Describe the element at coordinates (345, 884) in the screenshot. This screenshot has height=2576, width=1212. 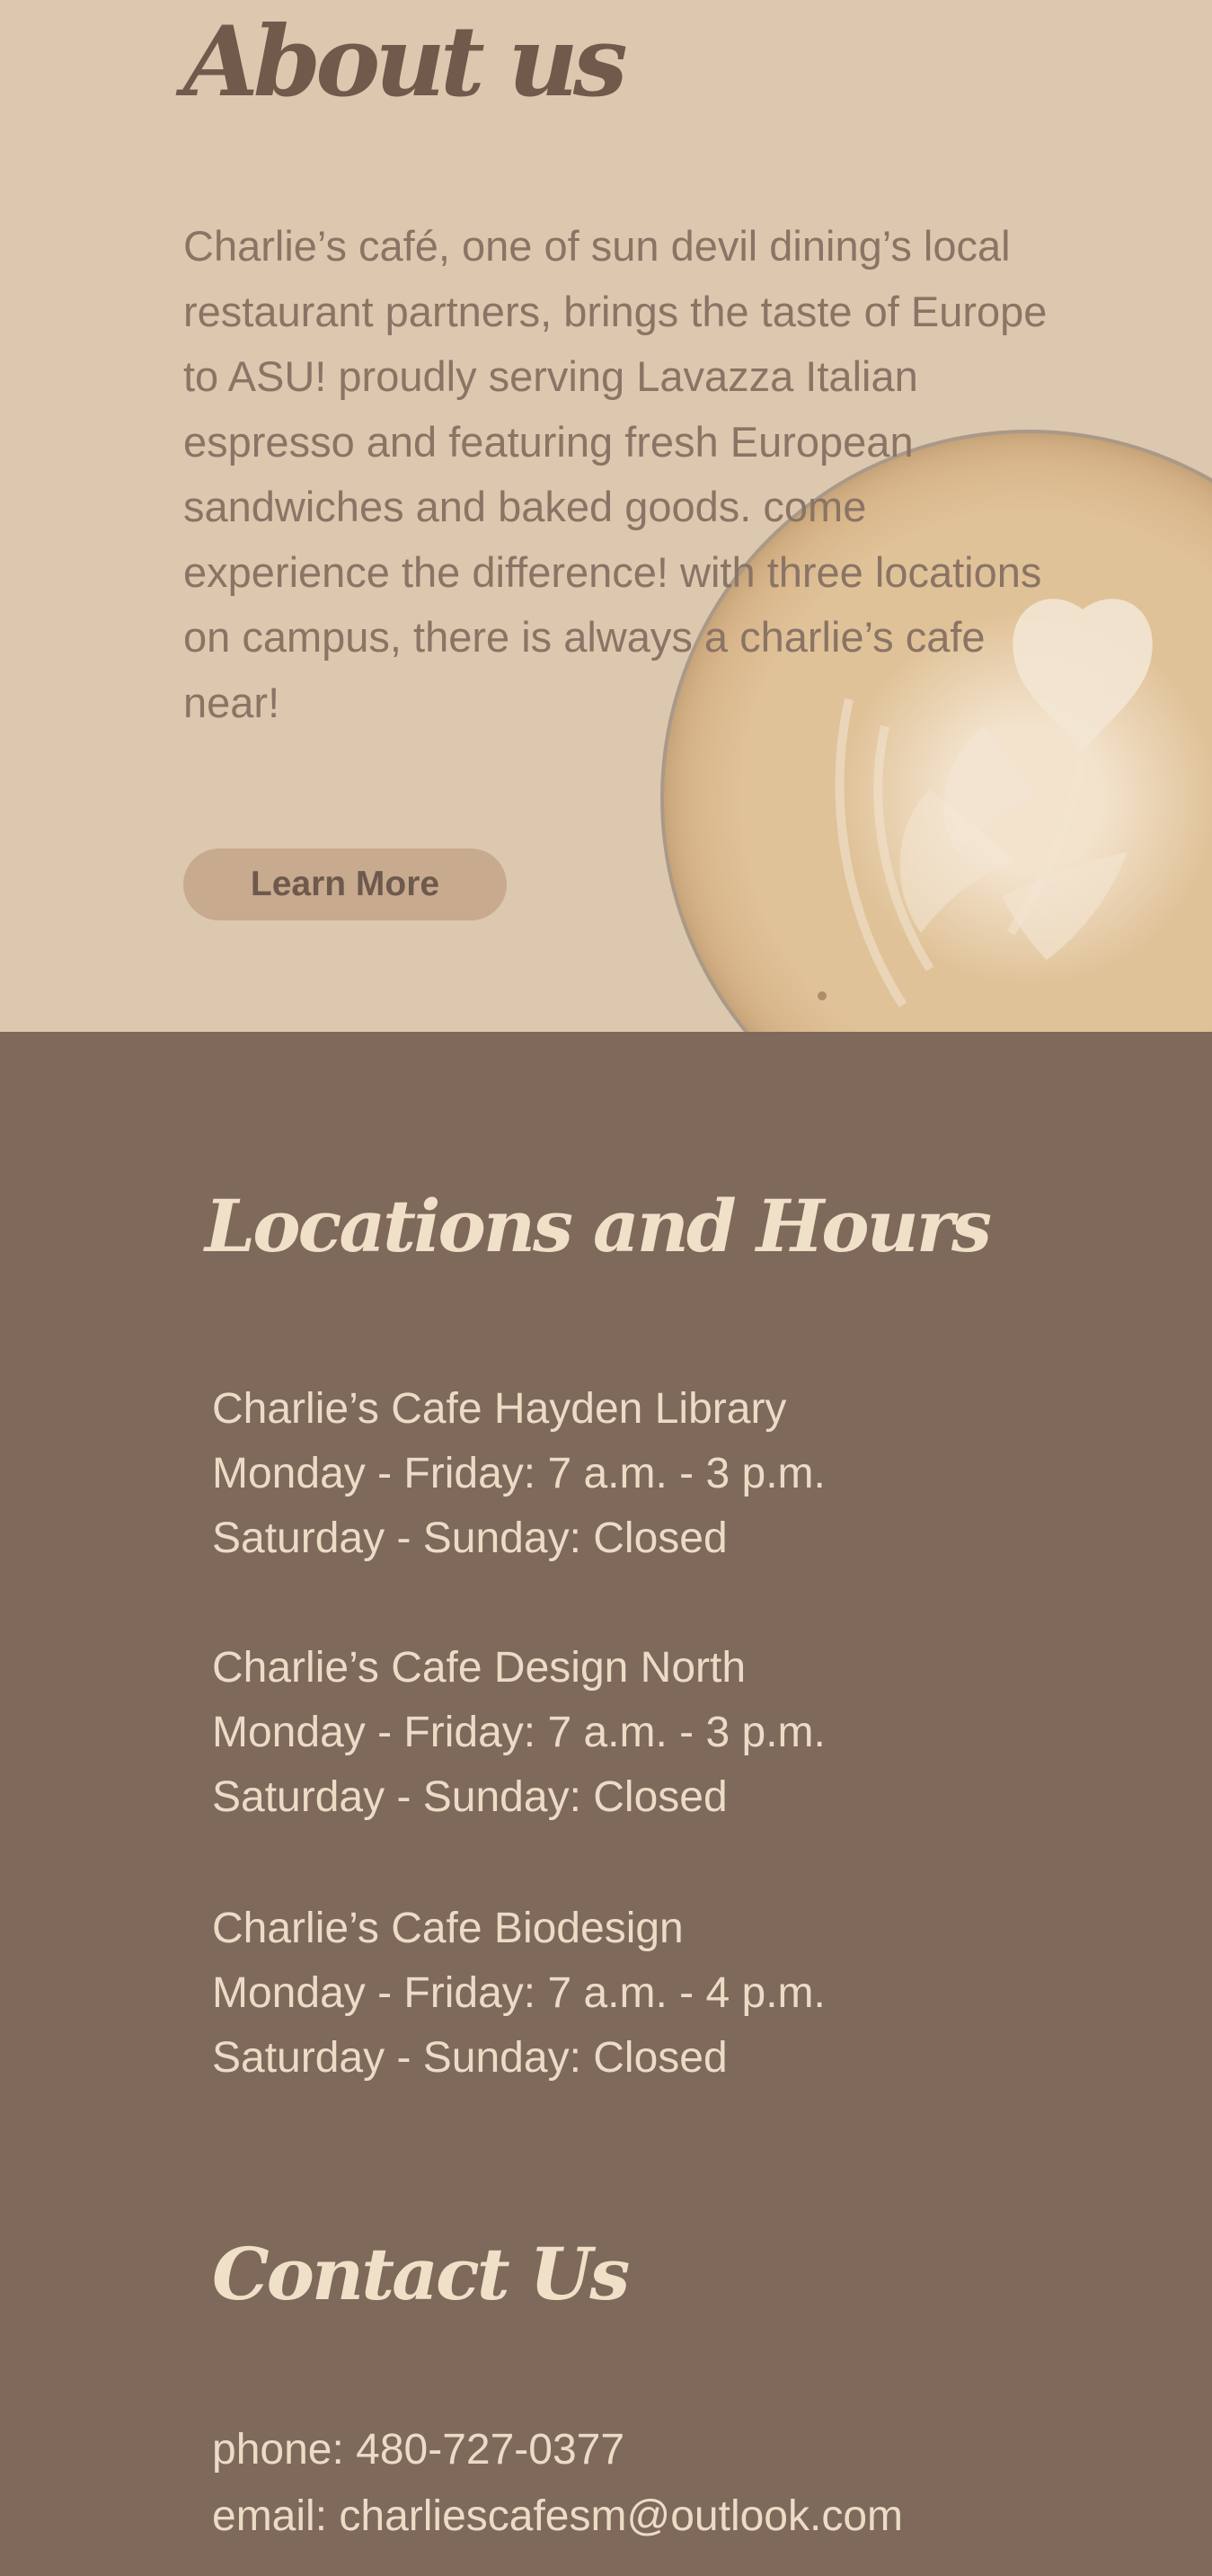
I see `learn-more-button: Learn More` at that location.